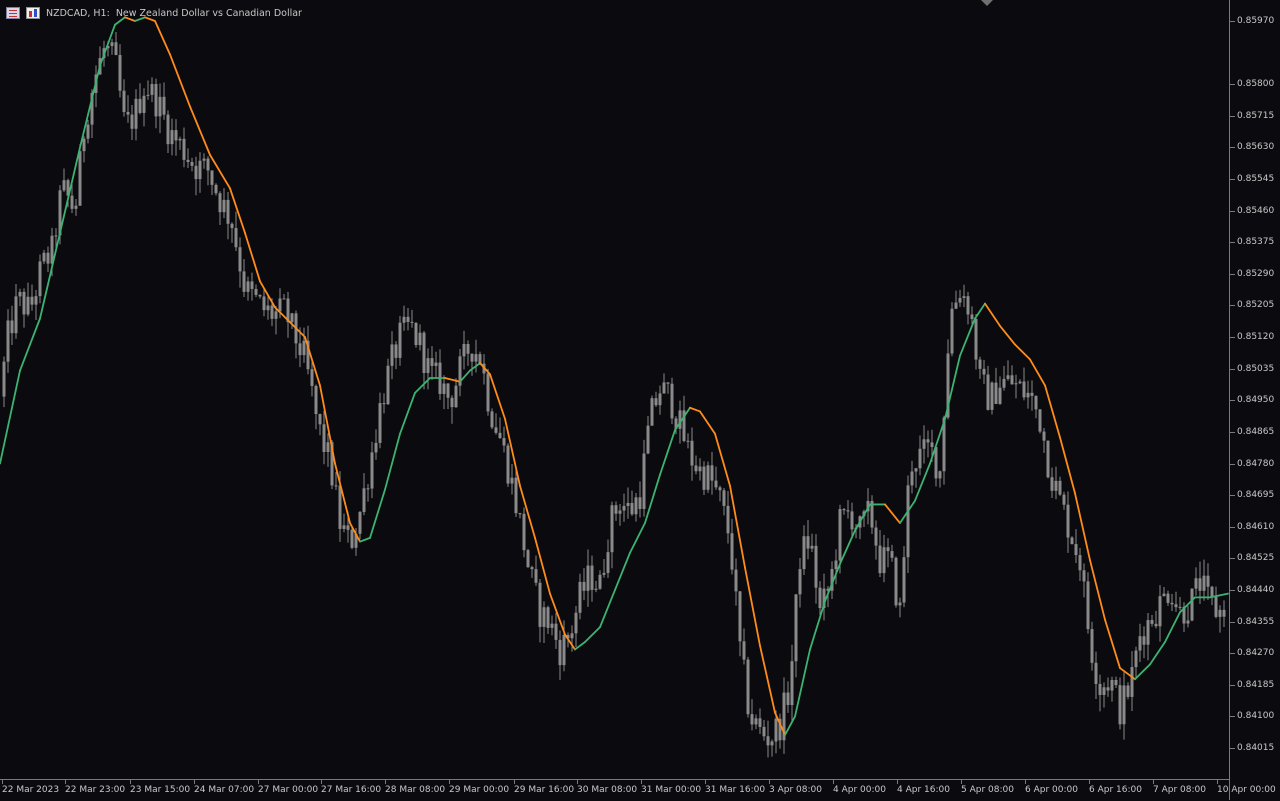 The height and width of the screenshot is (801, 1280). What do you see at coordinates (1256, 589) in the screenshot?
I see `price-tick-label: 0.84440` at bounding box center [1256, 589].